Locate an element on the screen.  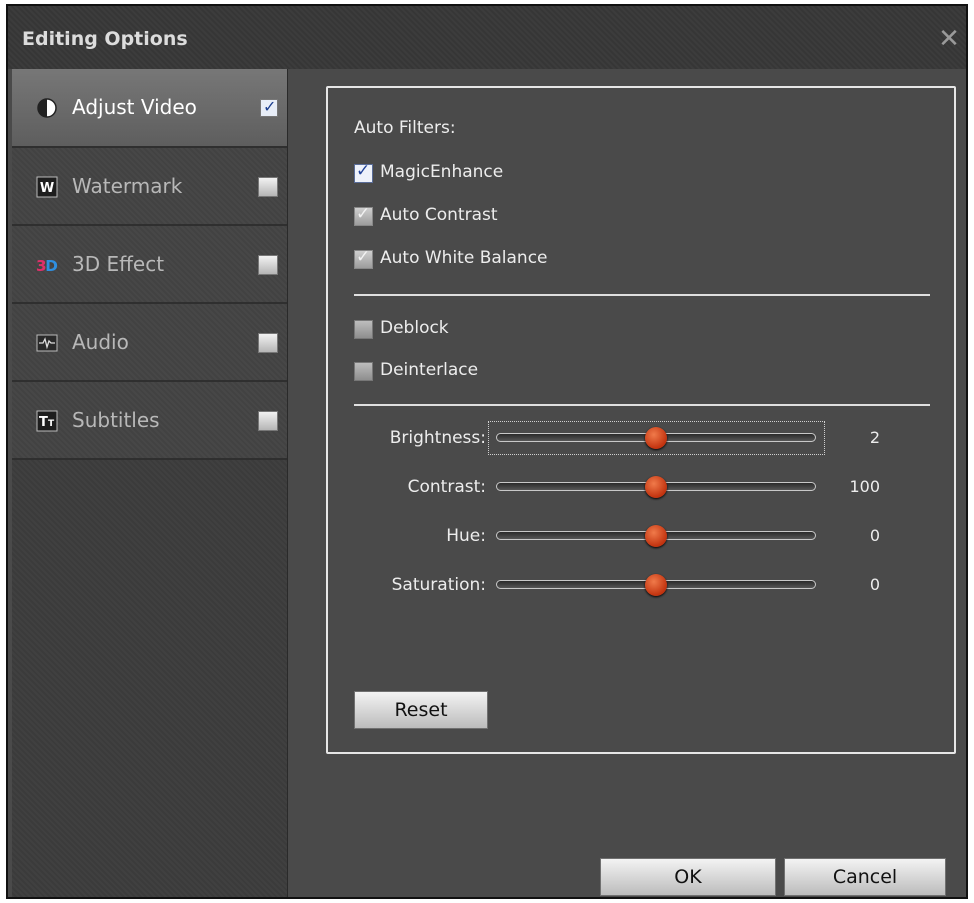
brightness-slider-thumb is located at coordinates (656, 438).